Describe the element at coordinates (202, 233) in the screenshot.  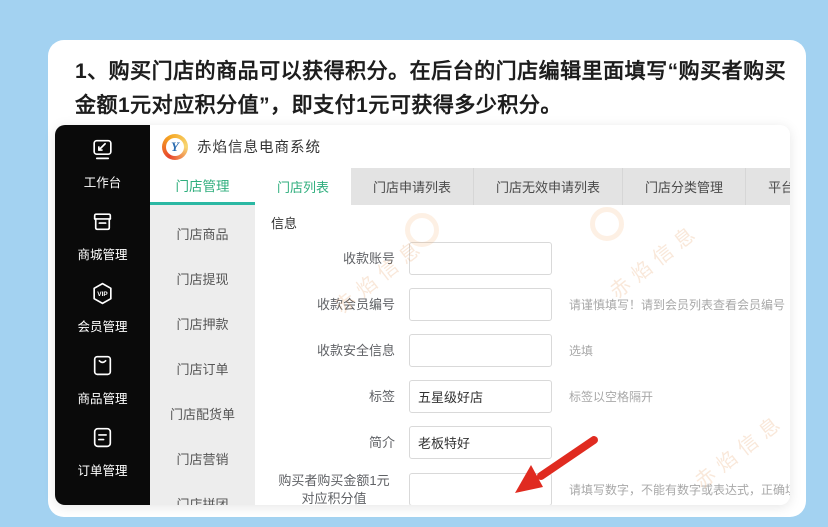
I see `nav-store-goods: 门店商品` at that location.